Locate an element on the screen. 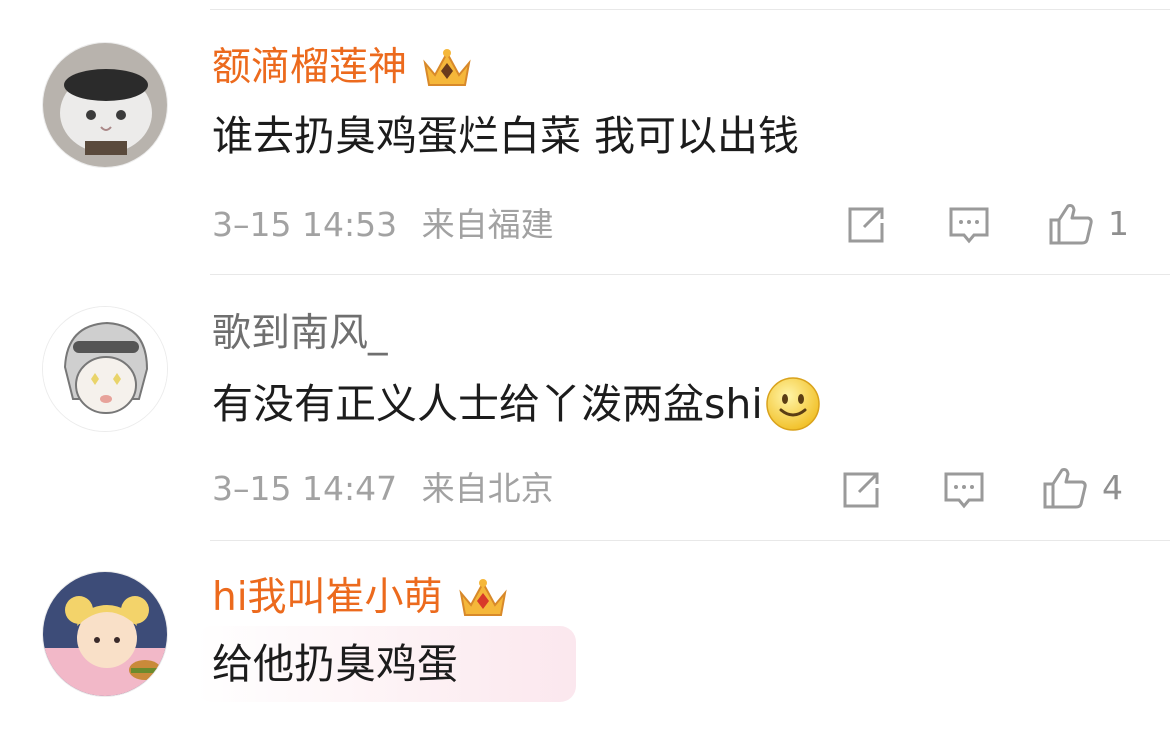 Image resolution: width=1170 pixels, height=739 pixels. comment-meta: 3–15 14:47 来自北京 is located at coordinates (383, 489).